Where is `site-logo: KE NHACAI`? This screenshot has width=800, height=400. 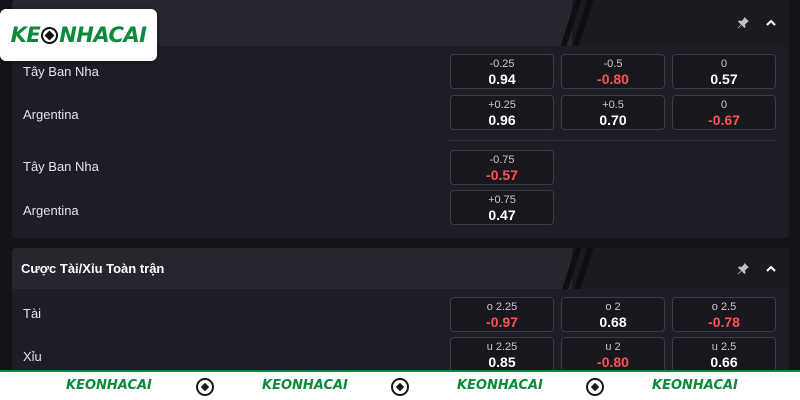
site-logo: KE NHACAI is located at coordinates (78, 35).